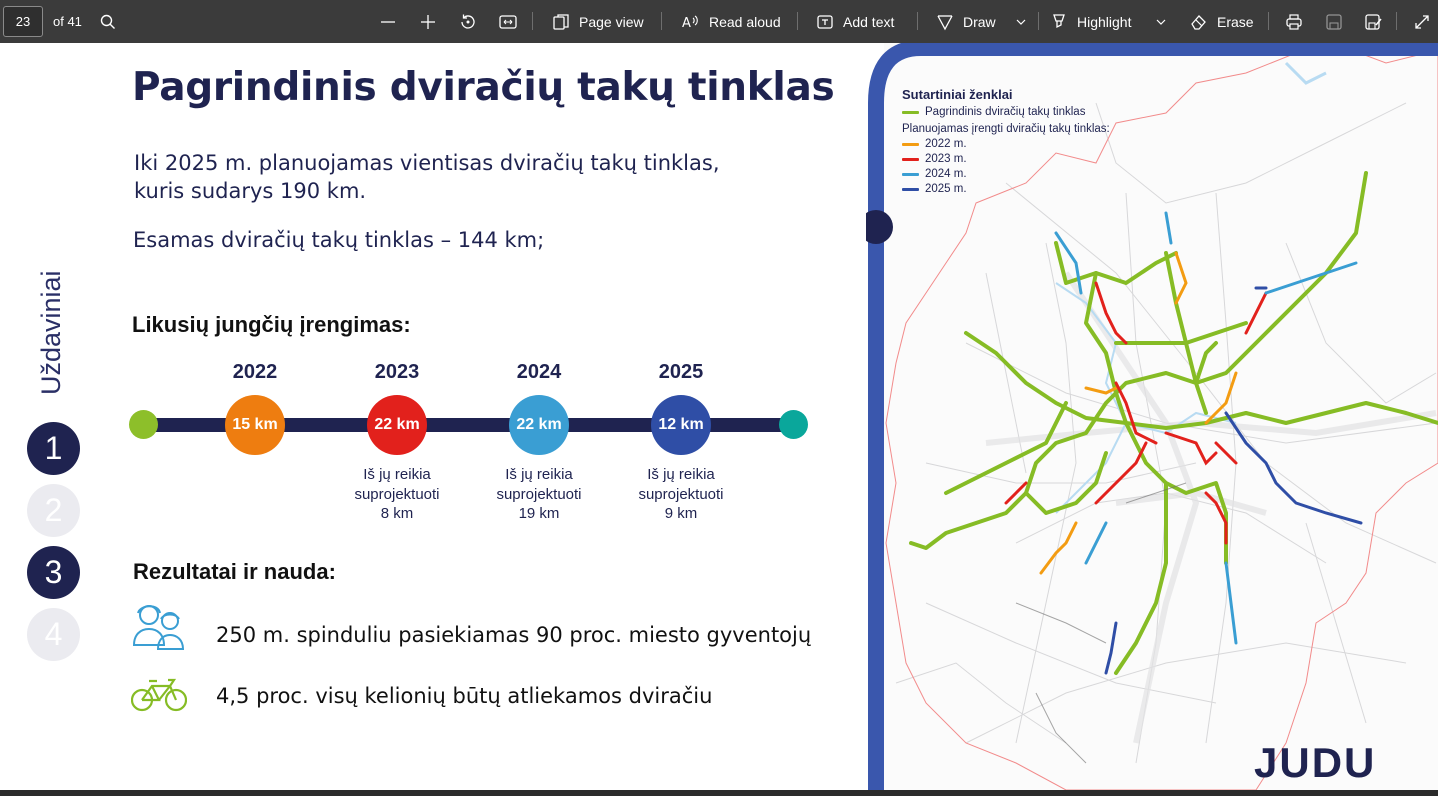 The width and height of the screenshot is (1438, 796). I want to click on legend-swatch-2023, so click(910, 159).